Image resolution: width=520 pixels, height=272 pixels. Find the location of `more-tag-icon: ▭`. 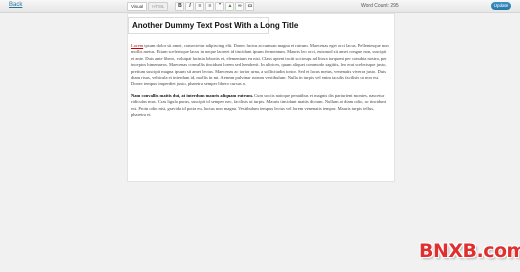

more-tag-icon: ▭ is located at coordinates (250, 6).